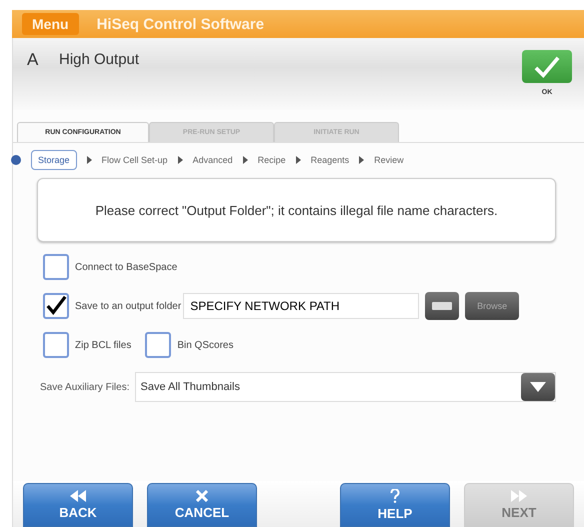 This screenshot has width=584, height=527. What do you see at coordinates (519, 496) in the screenshot?
I see `fast-forward-icon` at bounding box center [519, 496].